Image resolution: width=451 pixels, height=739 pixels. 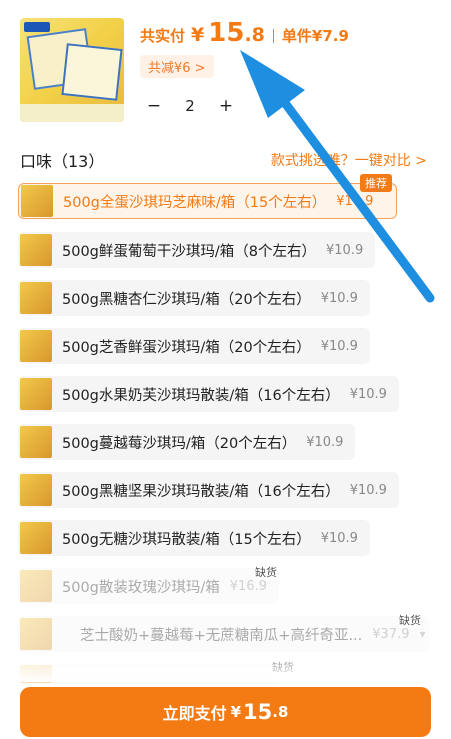 I want to click on total-price-row: 共实付 ¥ 15 .8 单件¥7.9, so click(x=244, y=36).